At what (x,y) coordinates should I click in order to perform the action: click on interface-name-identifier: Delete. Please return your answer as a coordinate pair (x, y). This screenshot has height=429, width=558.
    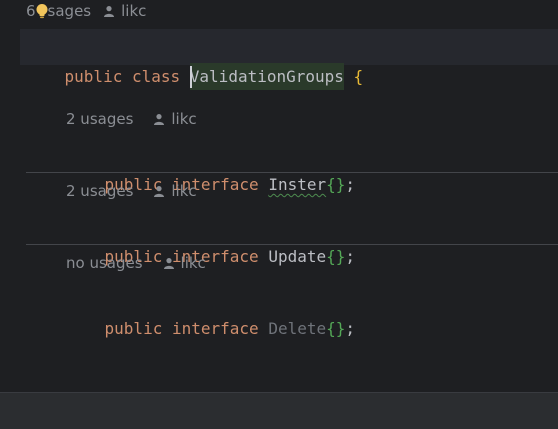
    Looking at the image, I should click on (297, 328).